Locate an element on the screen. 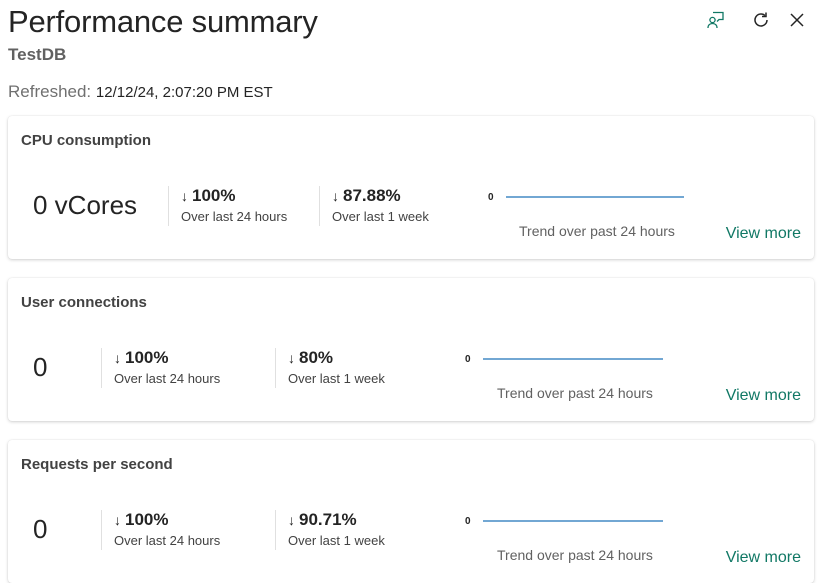 The width and height of the screenshot is (817, 583). feedback-button is located at coordinates (716, 20).